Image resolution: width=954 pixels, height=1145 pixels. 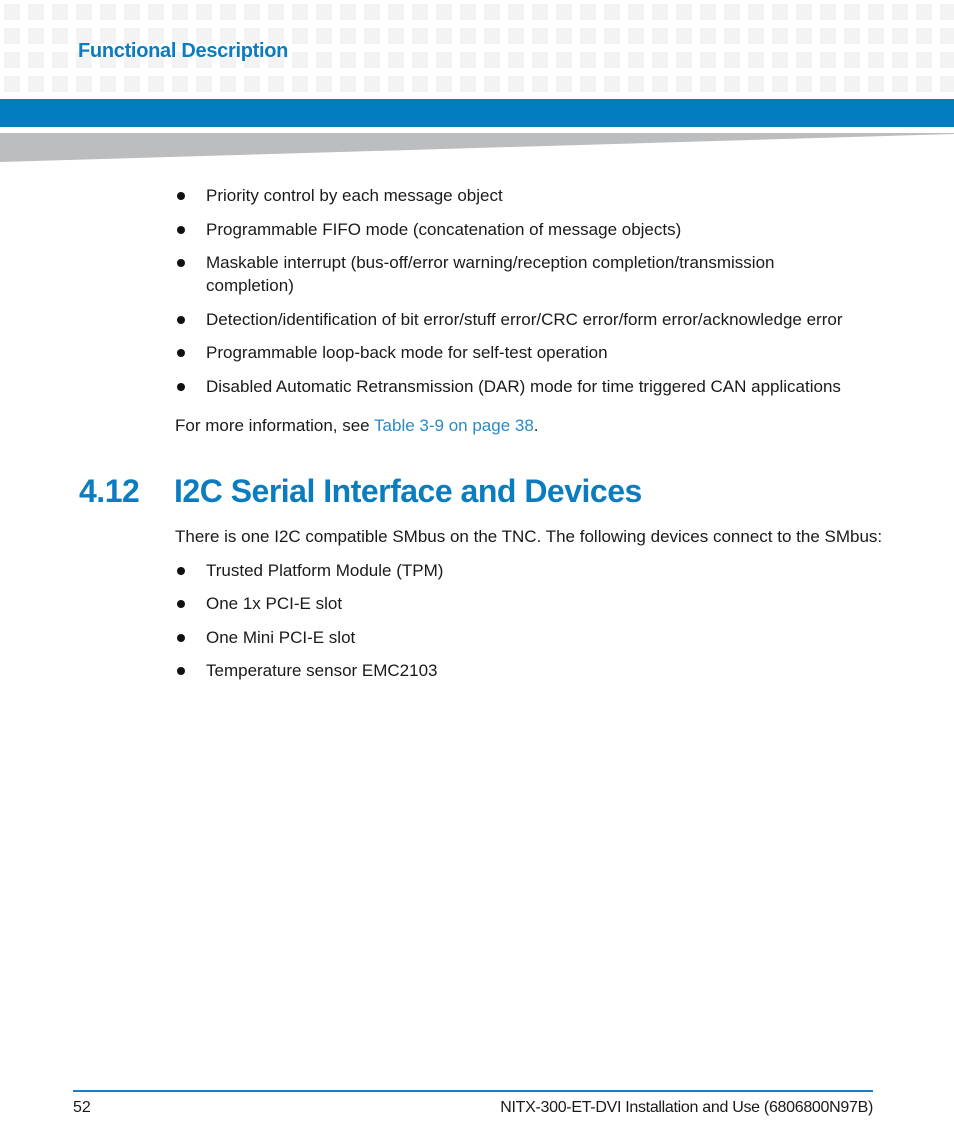 I want to click on section-number: 4.12, so click(x=109, y=491).